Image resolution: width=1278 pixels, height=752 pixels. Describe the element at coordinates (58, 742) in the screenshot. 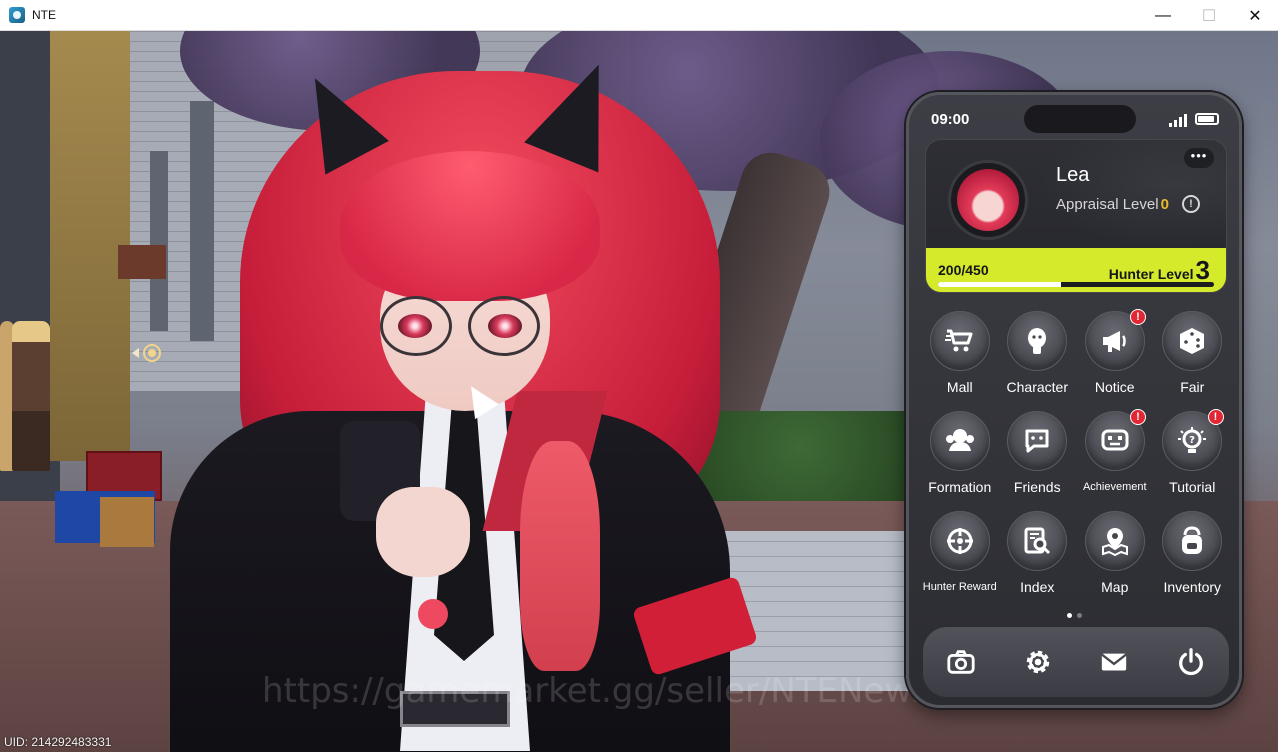

I see `uid-label: UID: 214292483331` at that location.